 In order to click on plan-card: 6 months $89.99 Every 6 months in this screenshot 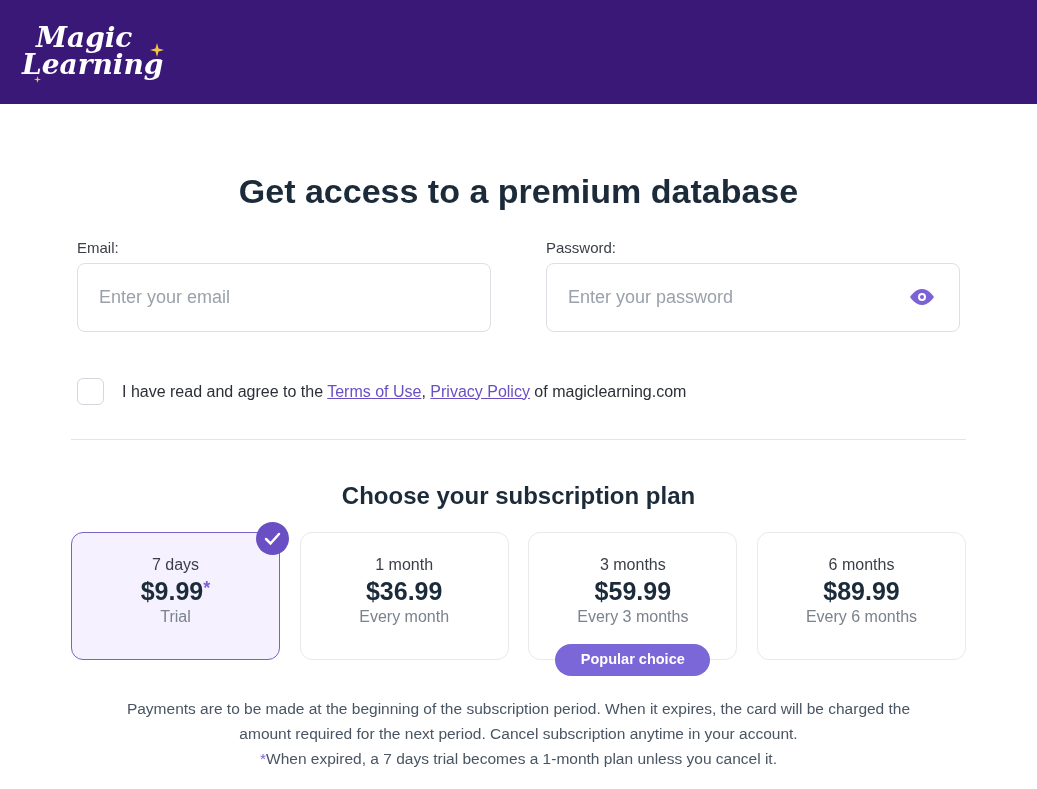, I will do `click(861, 596)`.